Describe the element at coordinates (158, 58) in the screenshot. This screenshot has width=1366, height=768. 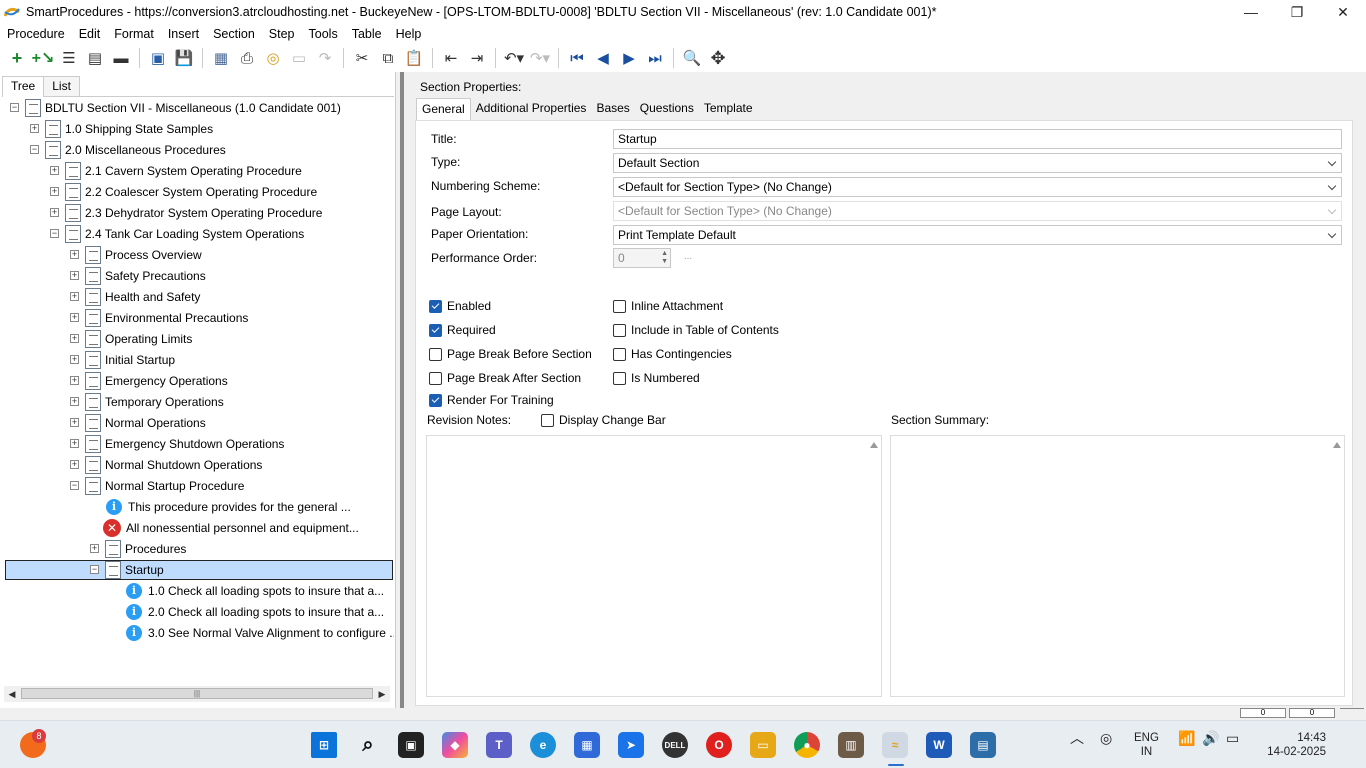
I see `save-copy-icon: ▣` at that location.